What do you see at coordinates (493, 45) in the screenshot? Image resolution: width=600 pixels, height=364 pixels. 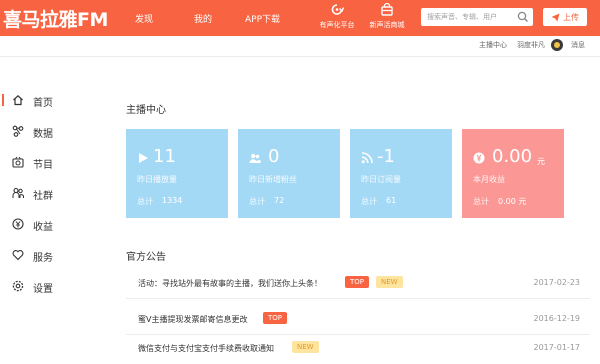 I see `anchor-center-link: 主播中心` at bounding box center [493, 45].